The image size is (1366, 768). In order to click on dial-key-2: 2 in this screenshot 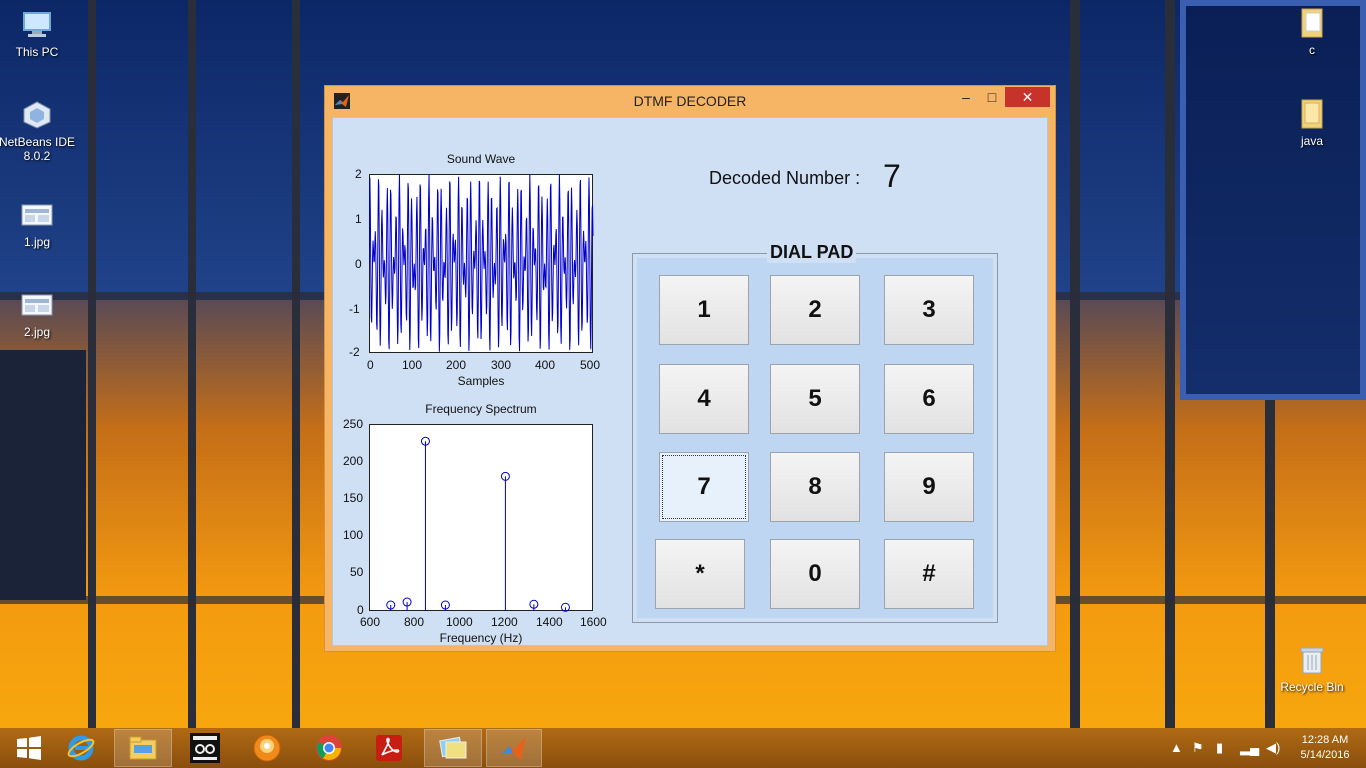, I will do `click(815, 310)`.